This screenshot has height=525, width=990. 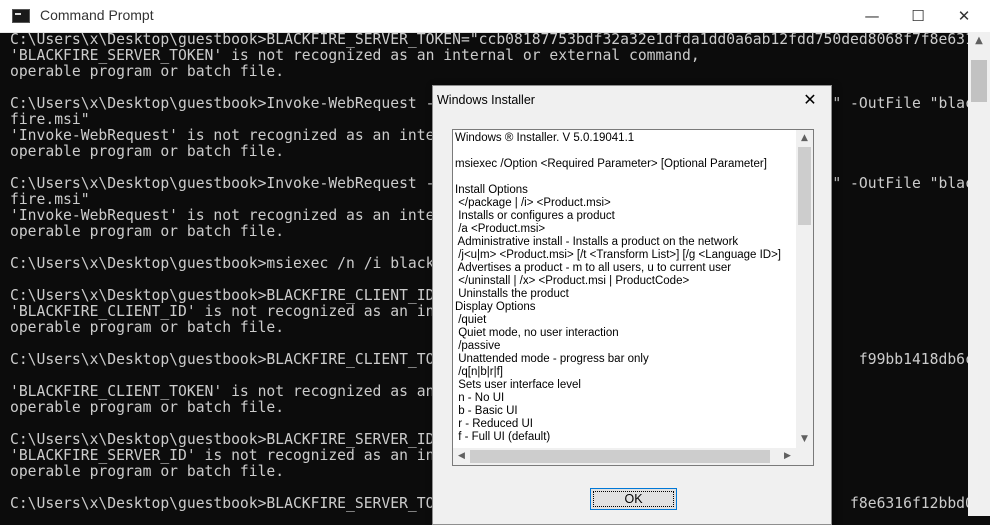 What do you see at coordinates (537, 333) in the screenshot?
I see `help-text-line: Quiet mode, no user interaction` at bounding box center [537, 333].